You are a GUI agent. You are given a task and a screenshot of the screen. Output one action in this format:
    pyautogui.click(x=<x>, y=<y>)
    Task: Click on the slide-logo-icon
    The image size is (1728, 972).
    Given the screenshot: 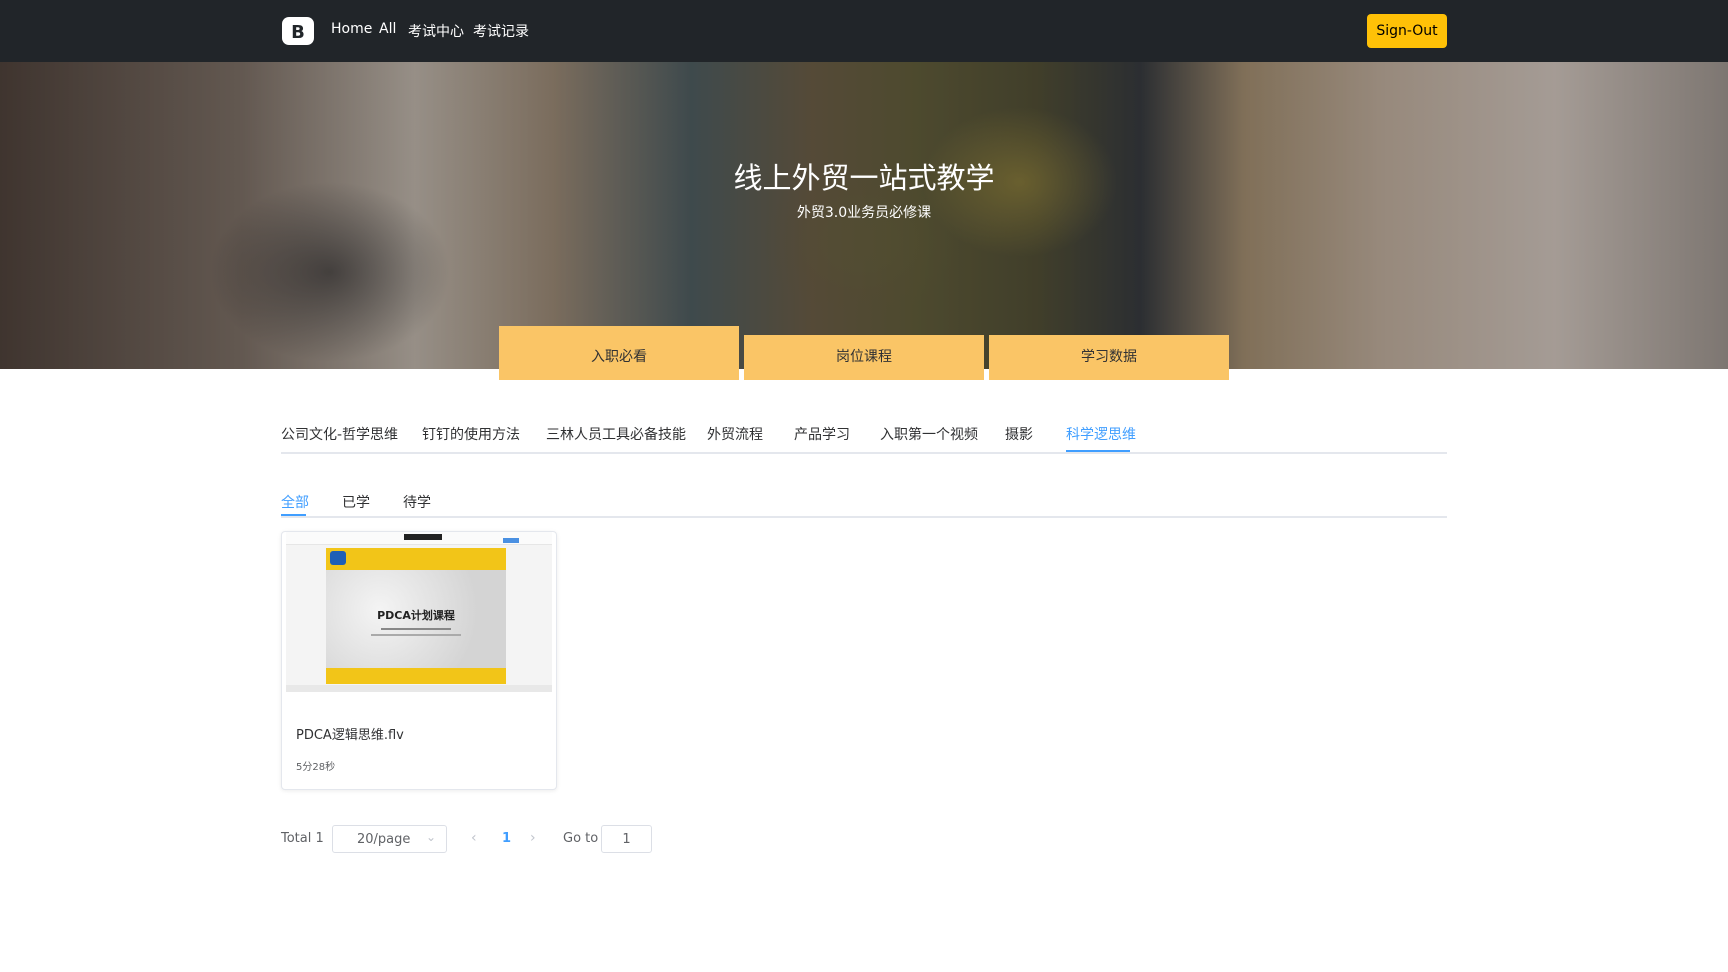 What is the action you would take?
    pyautogui.click(x=338, y=558)
    